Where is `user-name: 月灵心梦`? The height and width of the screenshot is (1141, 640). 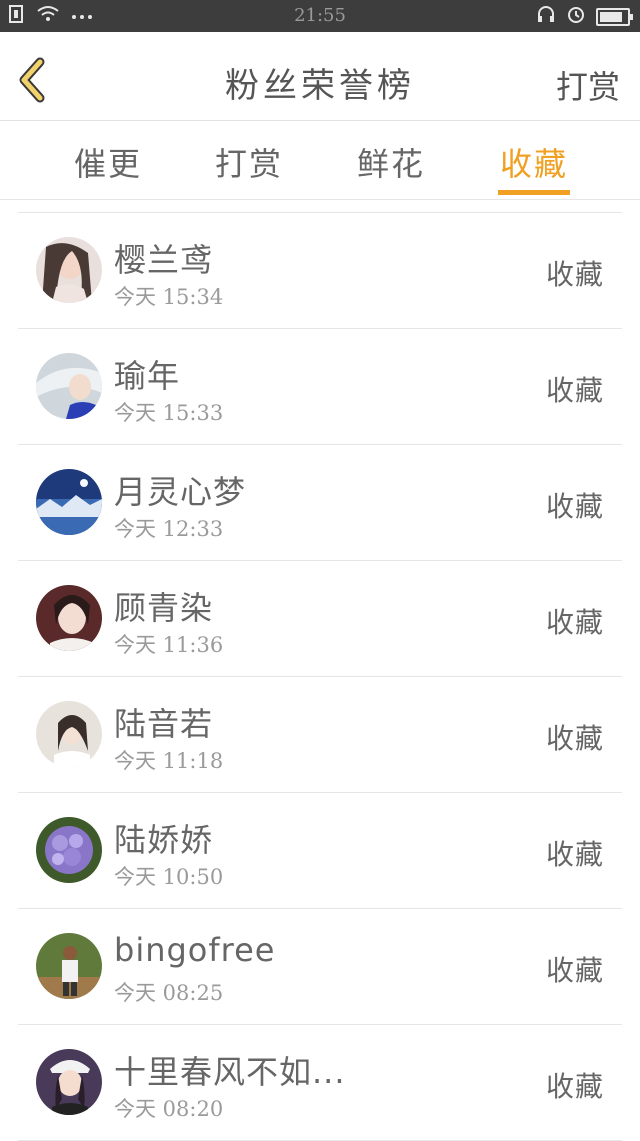 user-name: 月灵心梦 is located at coordinates (180, 492).